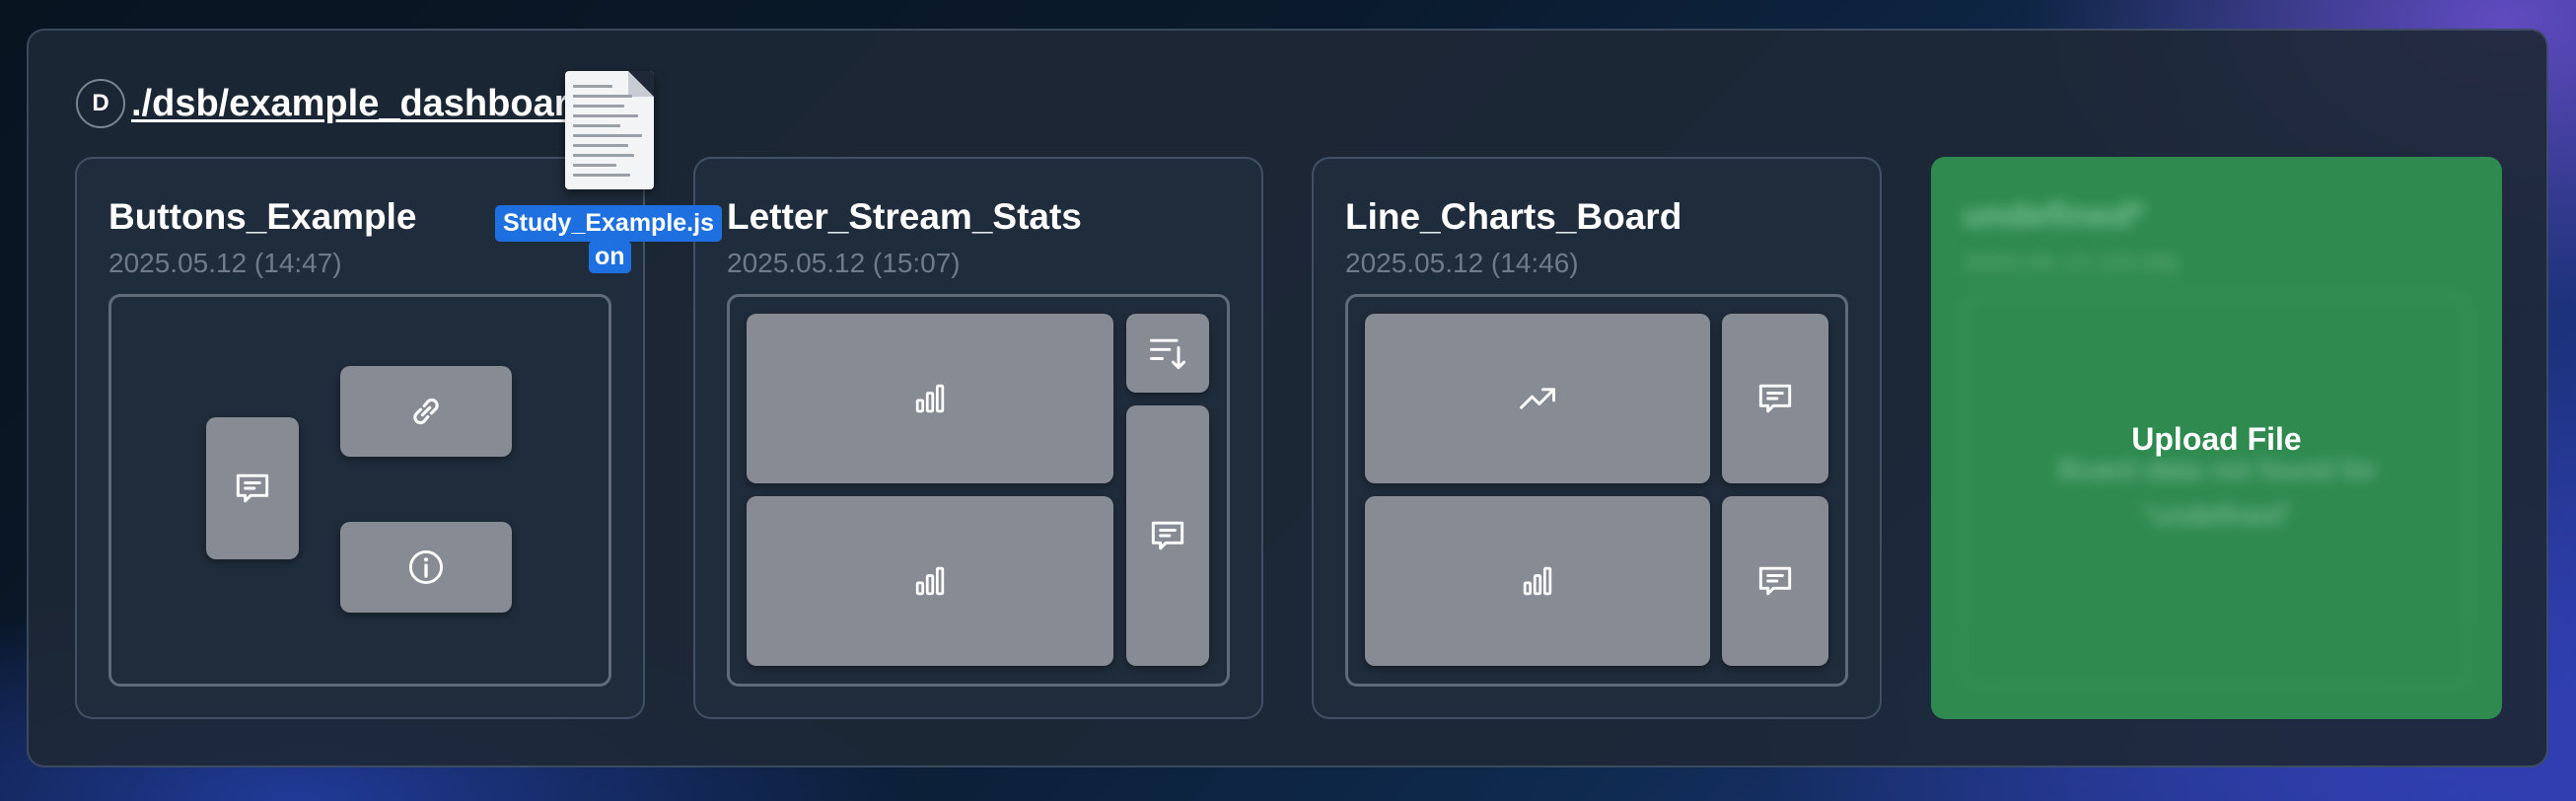 This screenshot has width=2576, height=801. Describe the element at coordinates (608, 223) in the screenshot. I see `dragged-file-name: Study_Example.js` at that location.